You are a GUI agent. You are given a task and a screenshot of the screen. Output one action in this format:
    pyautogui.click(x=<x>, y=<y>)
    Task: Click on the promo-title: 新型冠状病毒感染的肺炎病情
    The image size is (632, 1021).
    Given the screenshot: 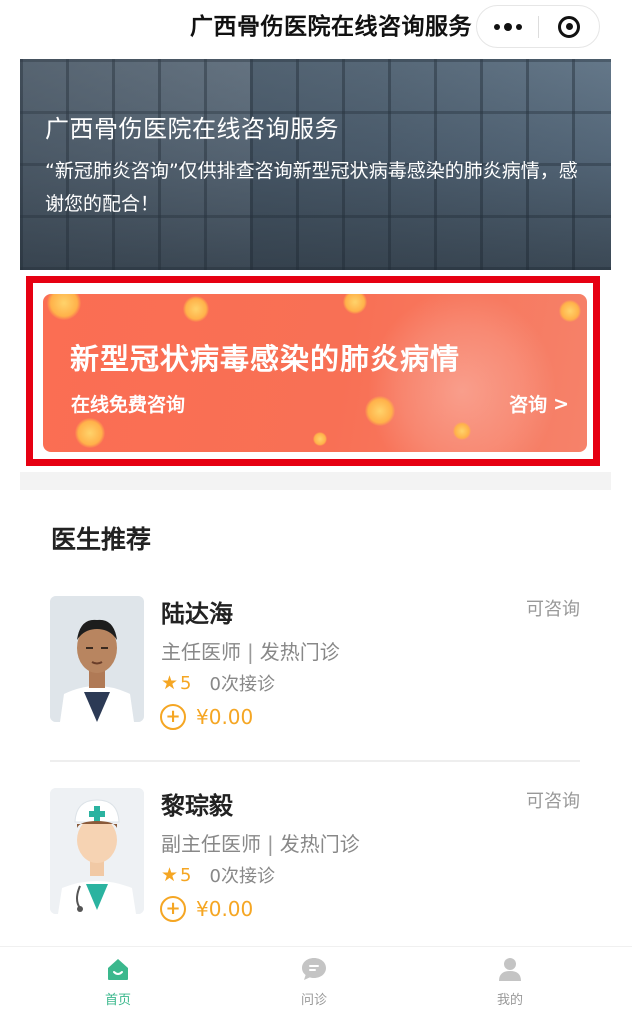 What is the action you would take?
    pyautogui.click(x=265, y=359)
    